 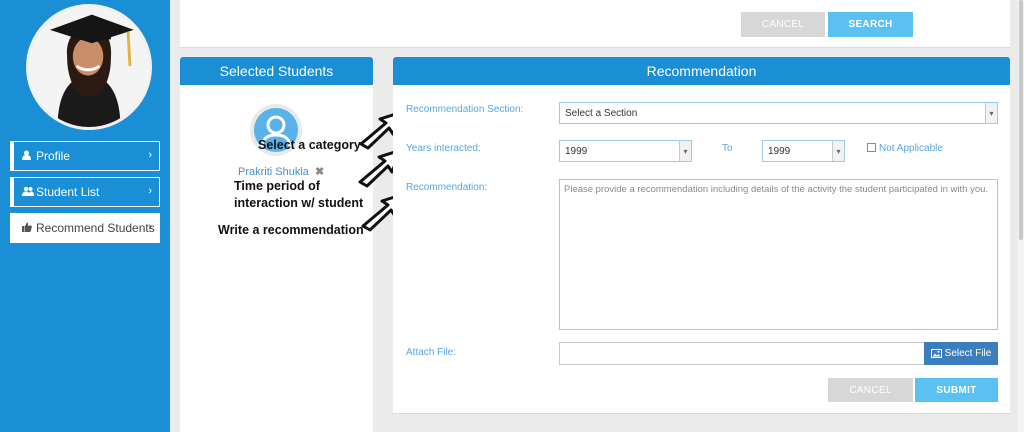 What do you see at coordinates (742, 353) in the screenshot?
I see `attach-file-input` at bounding box center [742, 353].